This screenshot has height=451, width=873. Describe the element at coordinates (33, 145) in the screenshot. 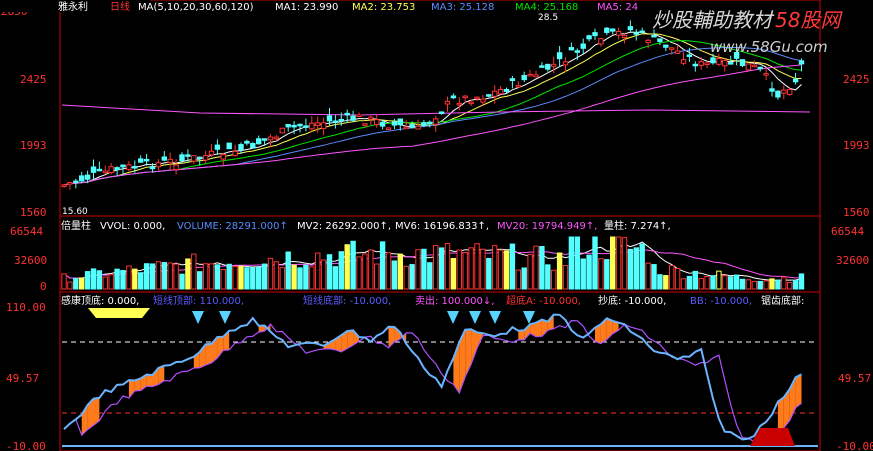

I see `price-axis-lower: 1993` at that location.